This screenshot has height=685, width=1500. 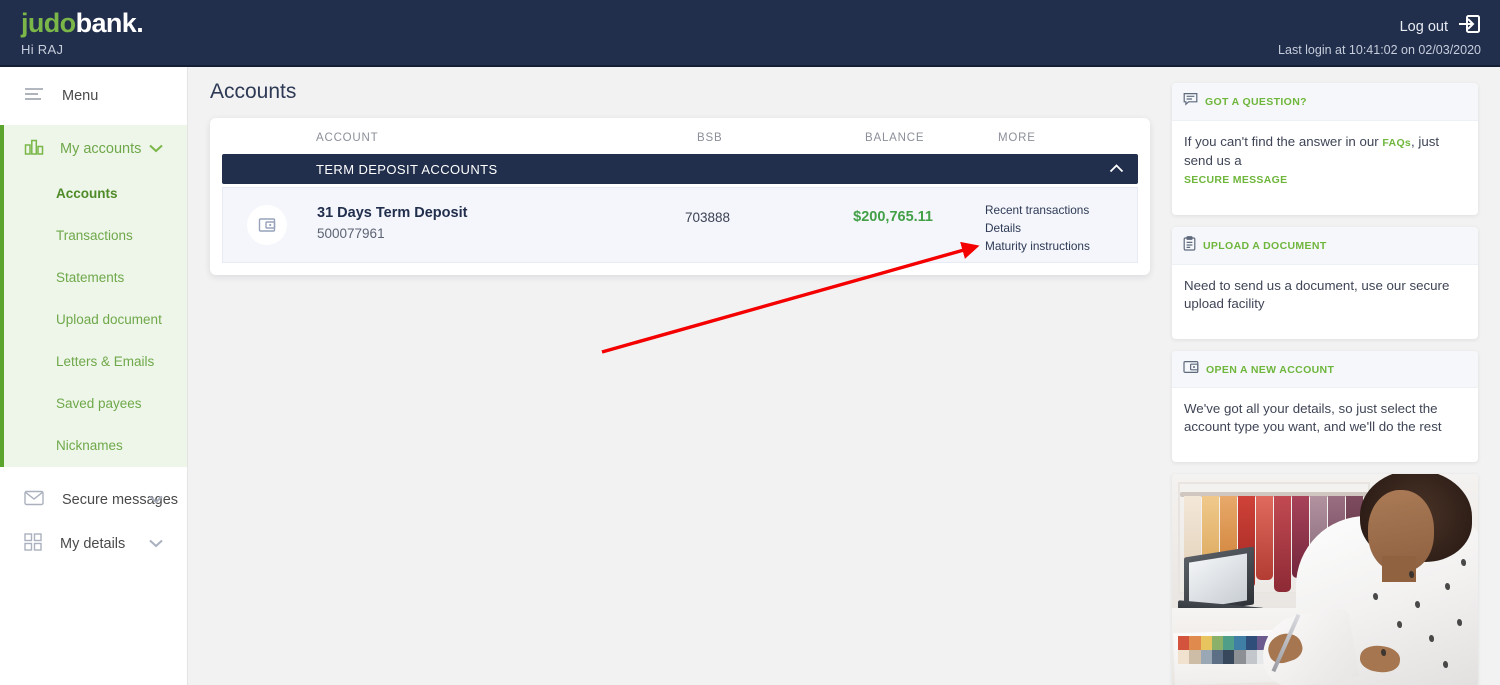 What do you see at coordinates (1283, 141) in the screenshot?
I see `promo-body-pre: If you can't find the answer in our` at bounding box center [1283, 141].